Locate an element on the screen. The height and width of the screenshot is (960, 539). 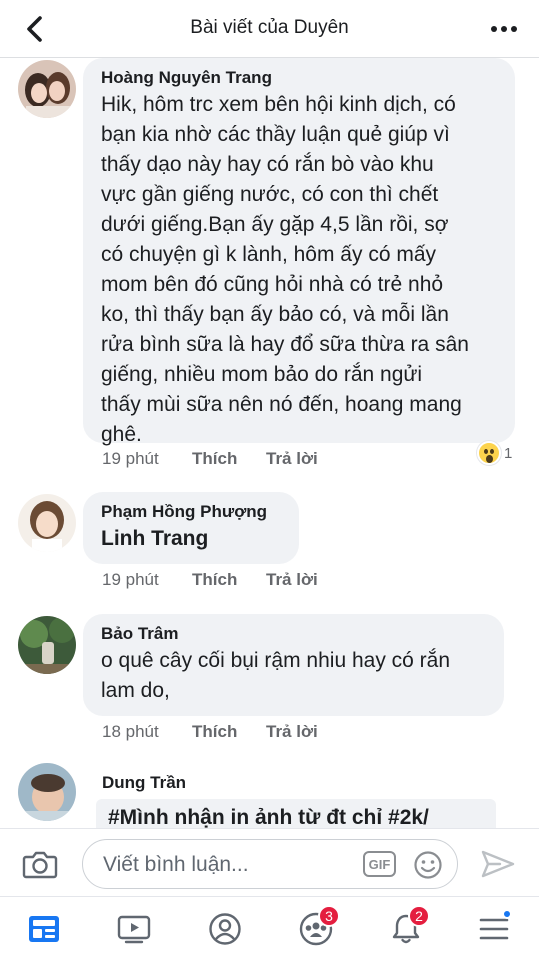
camera-button is located at coordinates (40, 864).